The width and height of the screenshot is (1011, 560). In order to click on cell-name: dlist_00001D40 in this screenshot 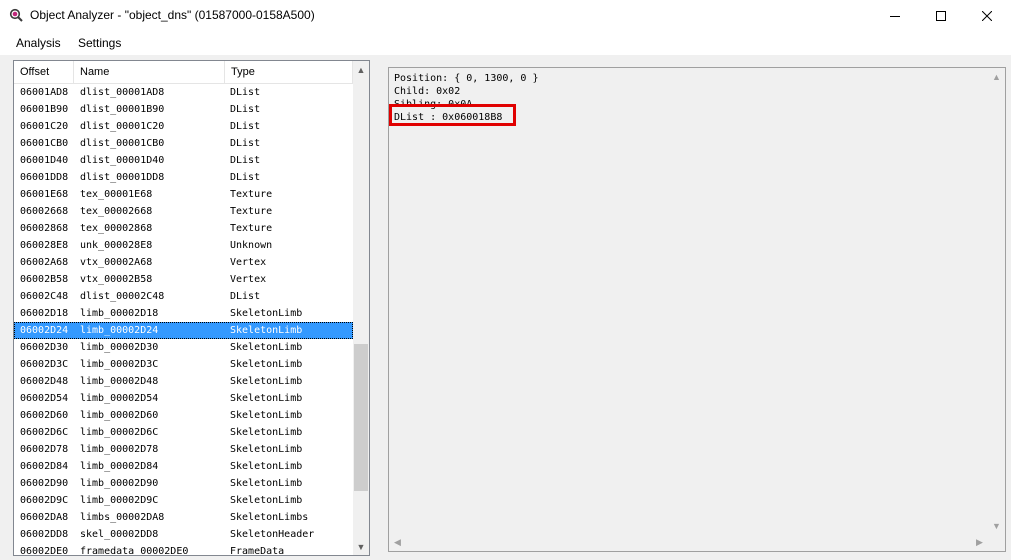, I will do `click(122, 160)`.